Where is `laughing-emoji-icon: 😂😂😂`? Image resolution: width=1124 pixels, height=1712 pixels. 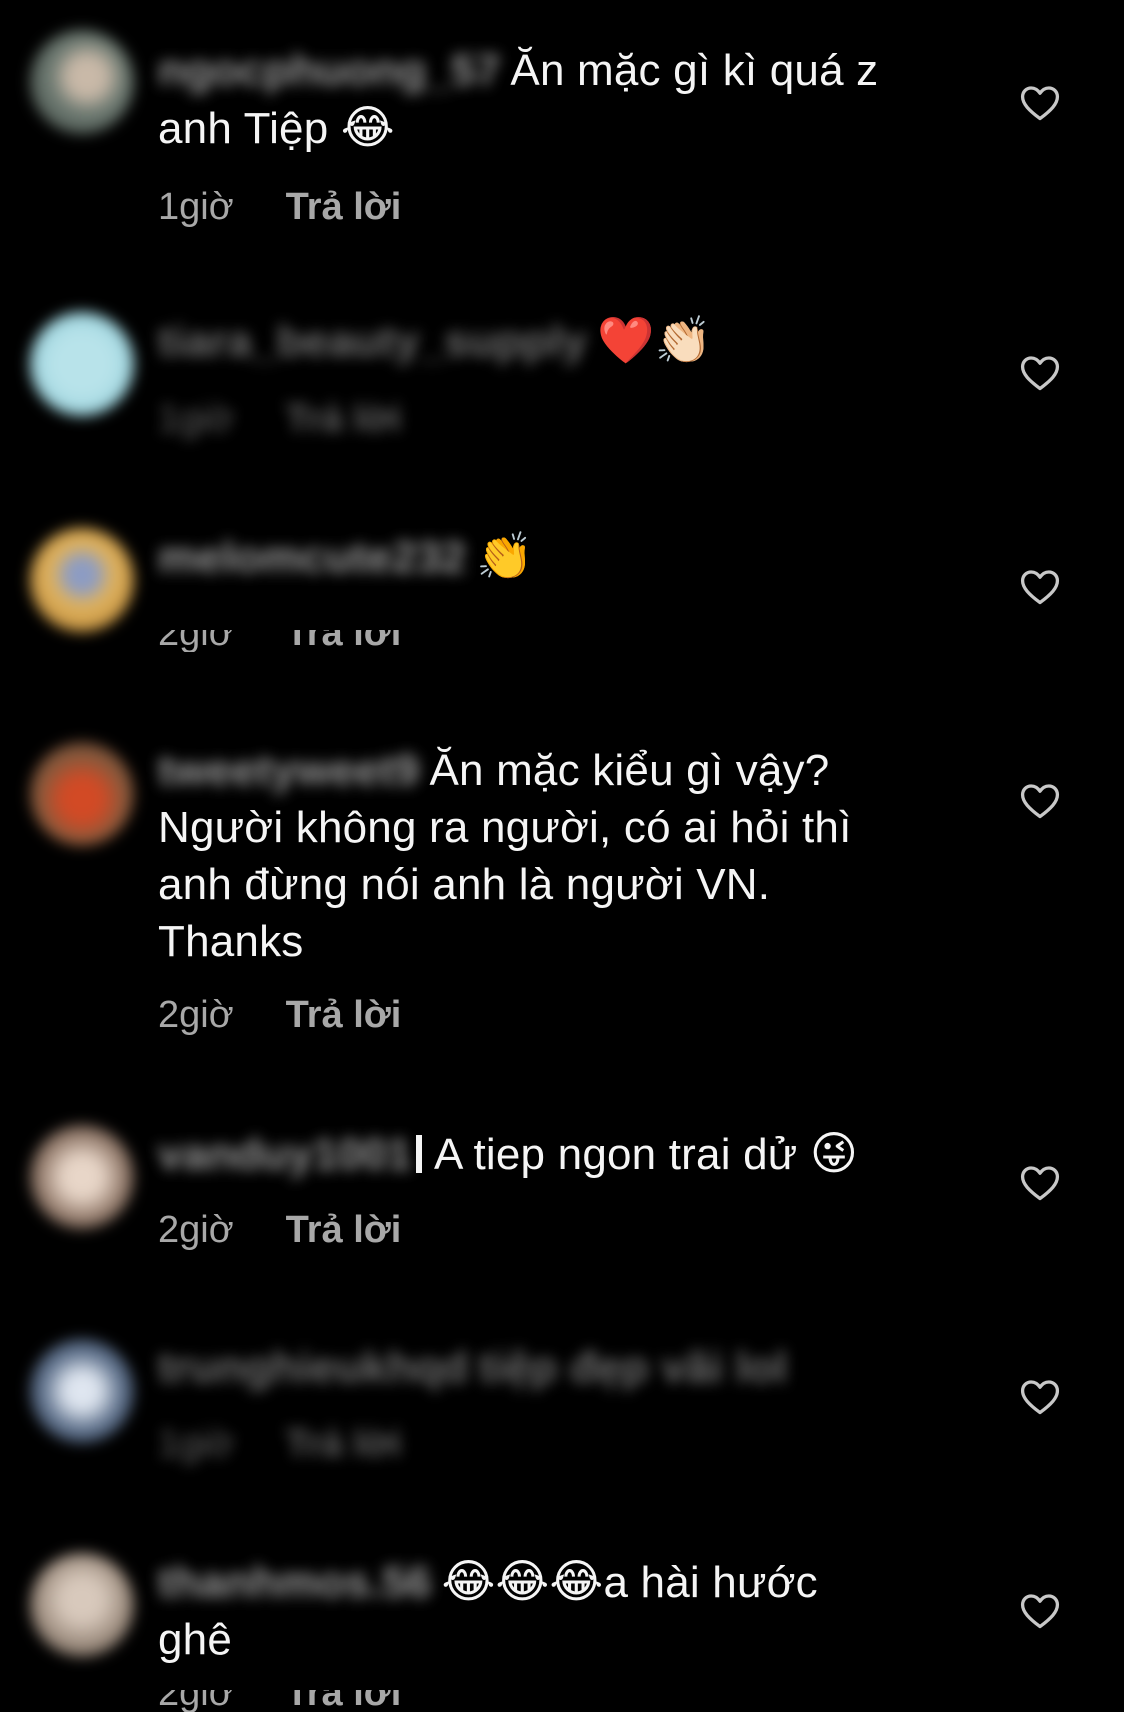 laughing-emoji-icon: 😂😂😂 is located at coordinates (522, 1581).